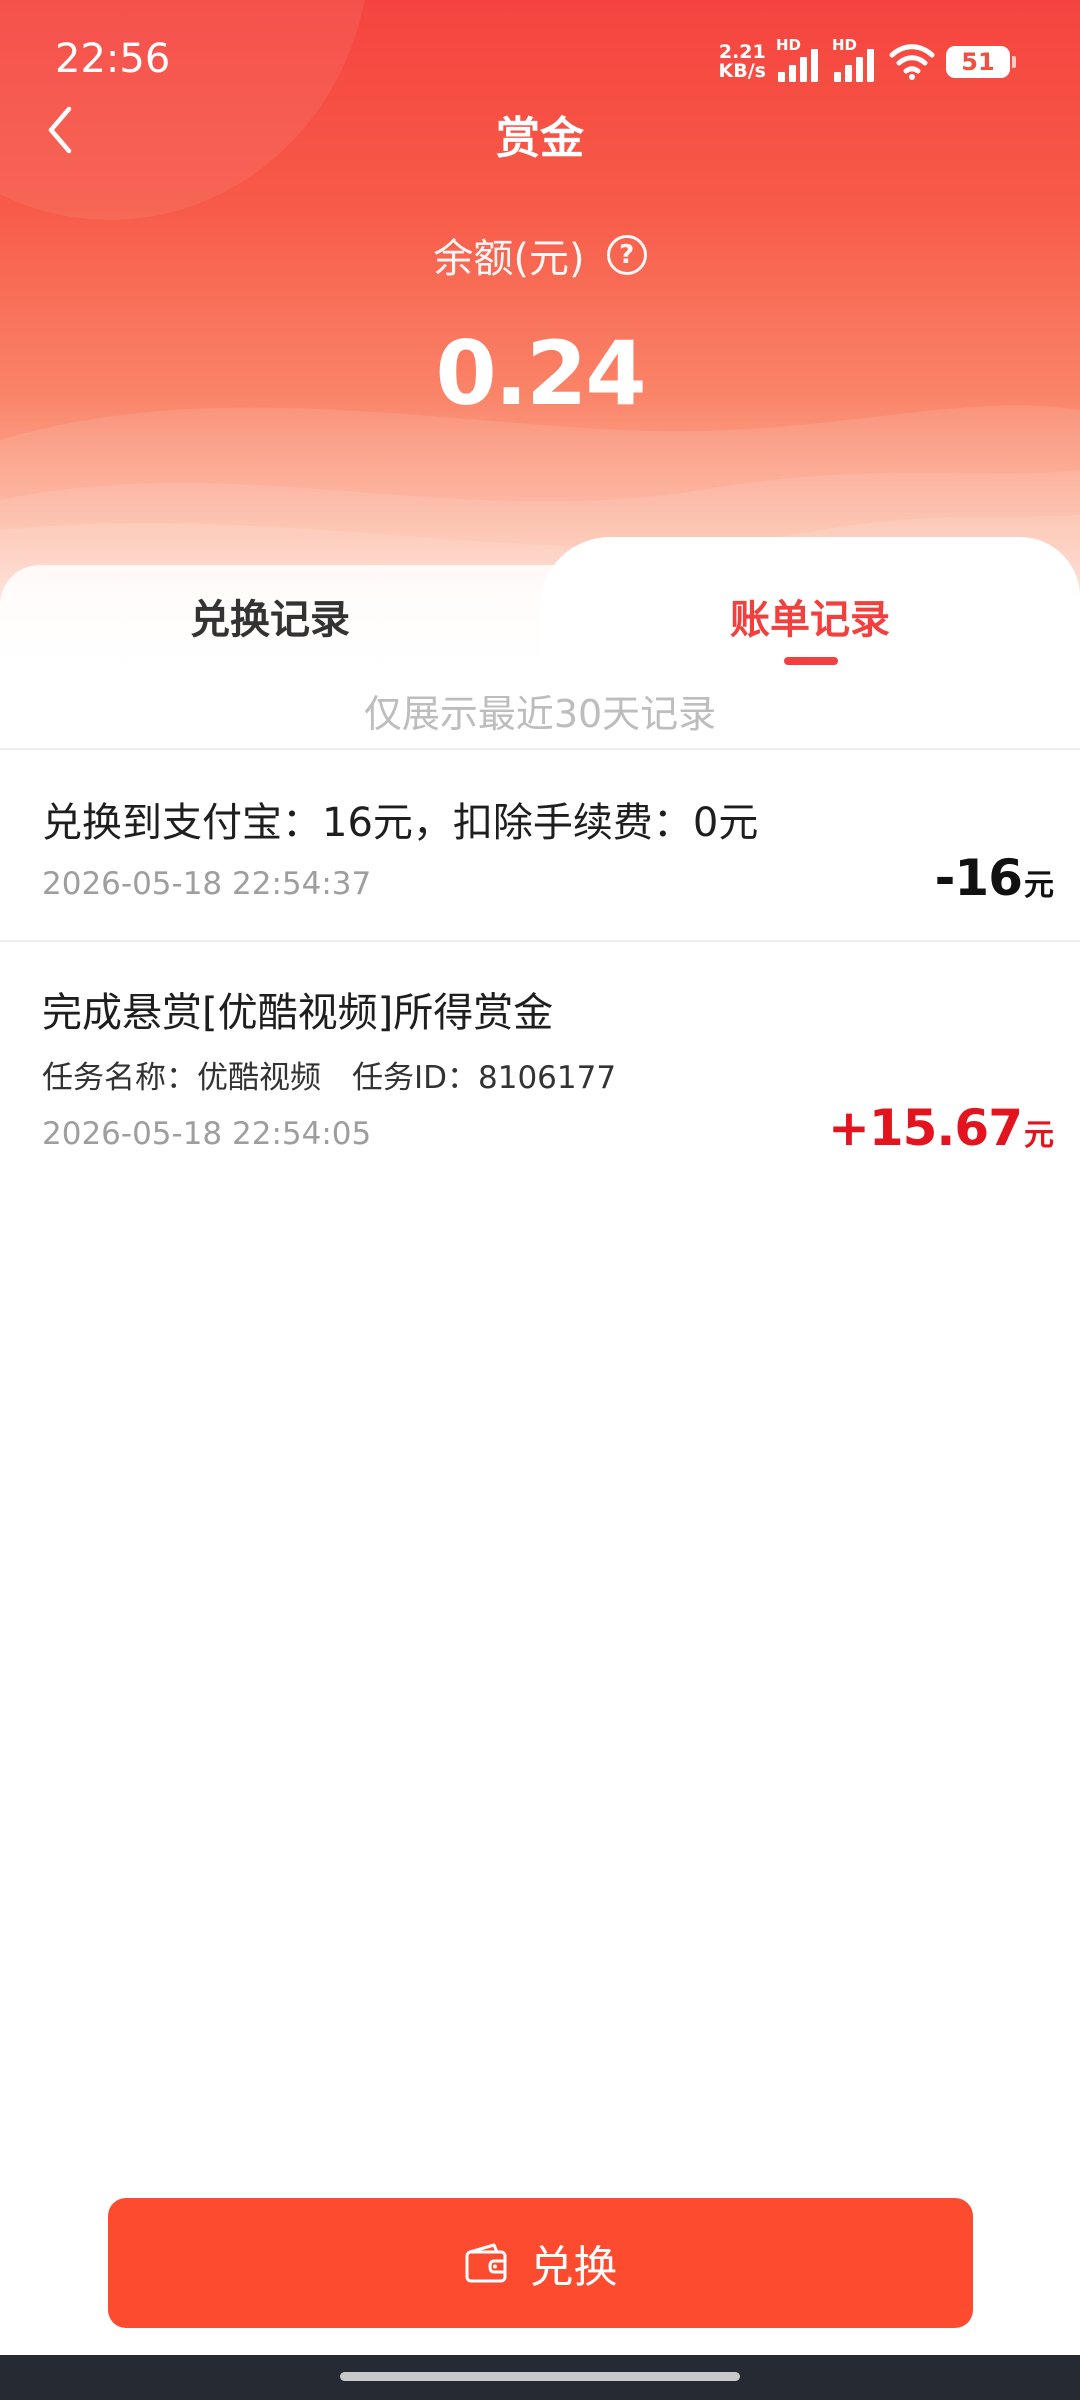 This screenshot has width=1080, height=2400. I want to click on status-icons: 2.21 KB/s HD HD 51, so click(867, 60).